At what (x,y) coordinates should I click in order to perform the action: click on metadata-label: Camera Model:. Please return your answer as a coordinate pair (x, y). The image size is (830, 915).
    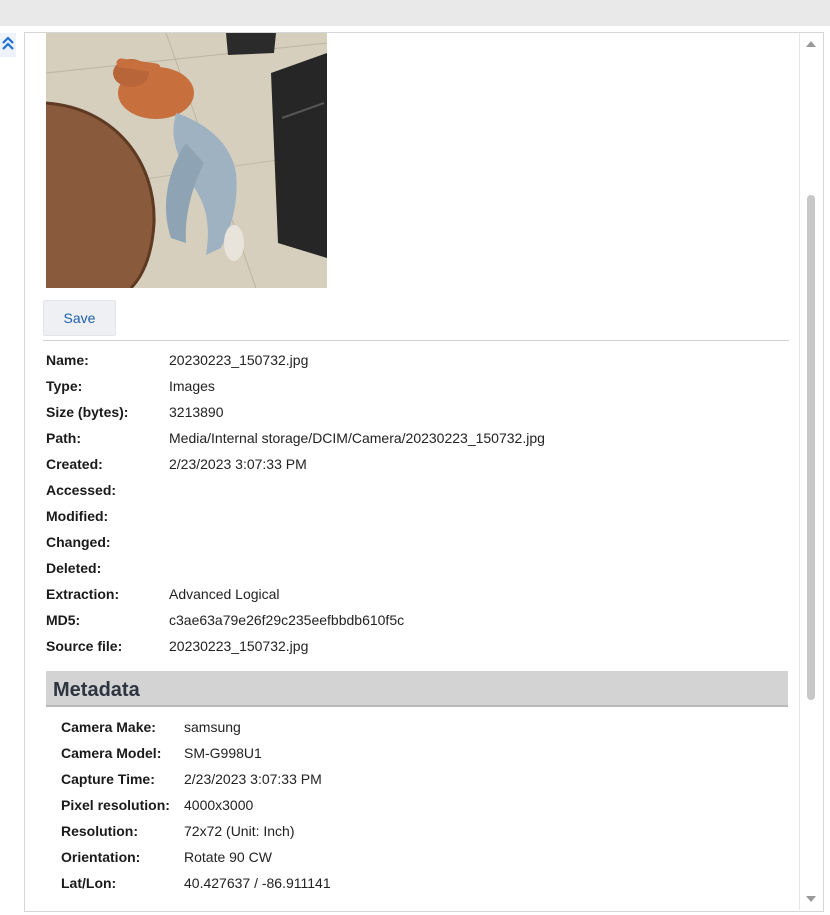
    Looking at the image, I should click on (111, 753).